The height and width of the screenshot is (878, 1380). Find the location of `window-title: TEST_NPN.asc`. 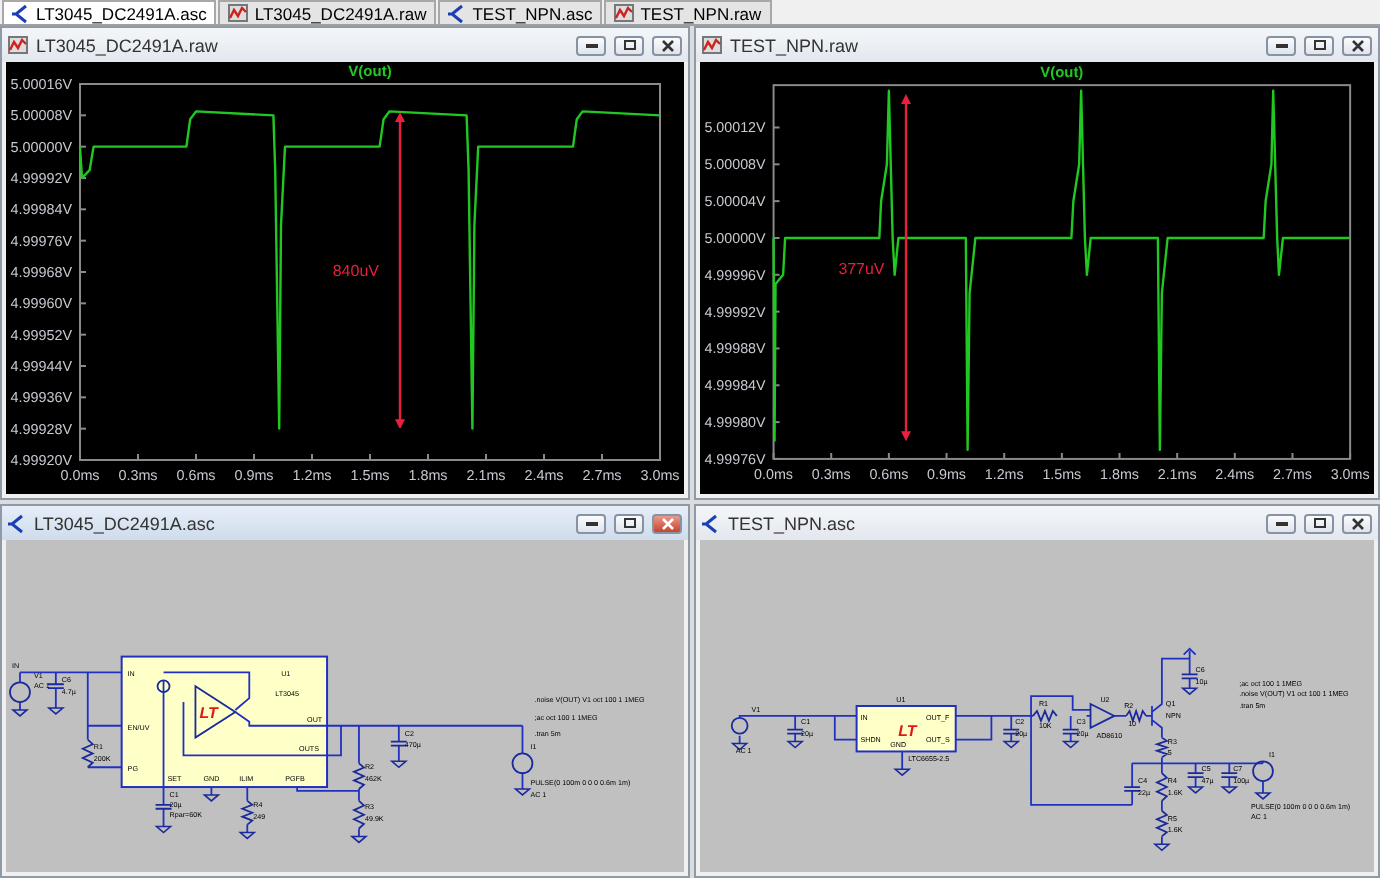

window-title: TEST_NPN.asc is located at coordinates (793, 523).